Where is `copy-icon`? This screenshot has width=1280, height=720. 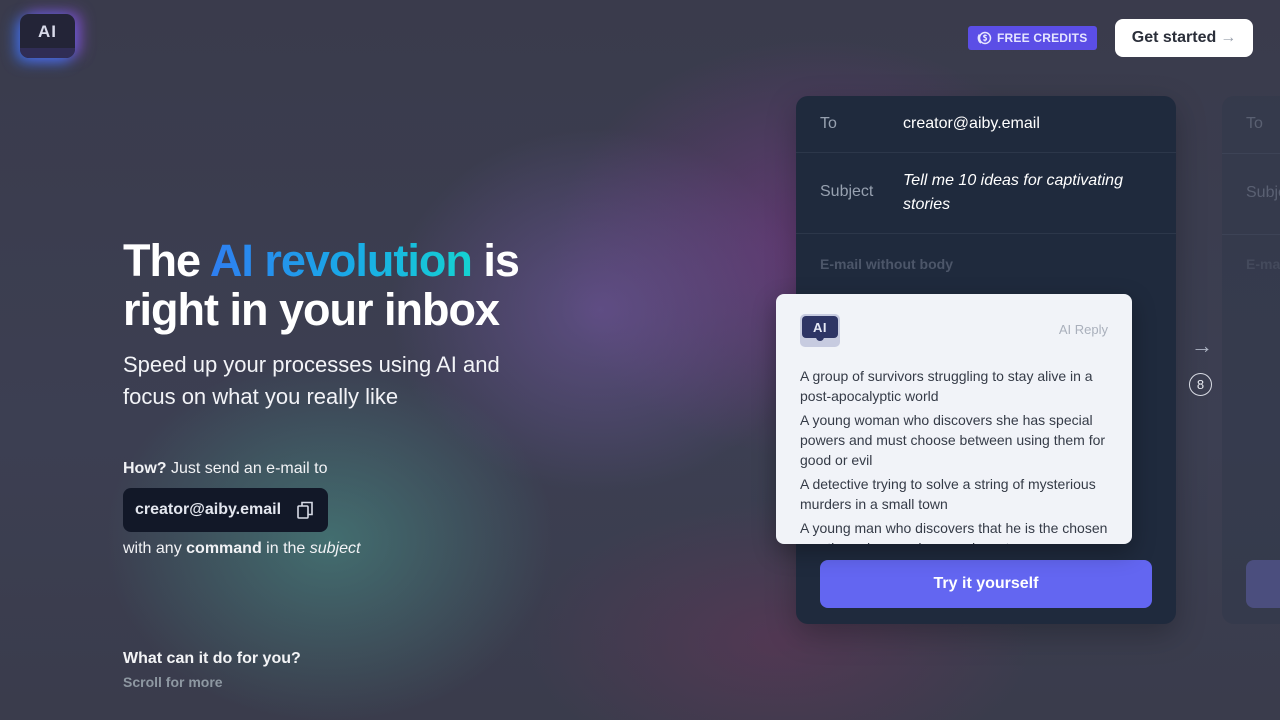
copy-icon is located at coordinates (305, 510).